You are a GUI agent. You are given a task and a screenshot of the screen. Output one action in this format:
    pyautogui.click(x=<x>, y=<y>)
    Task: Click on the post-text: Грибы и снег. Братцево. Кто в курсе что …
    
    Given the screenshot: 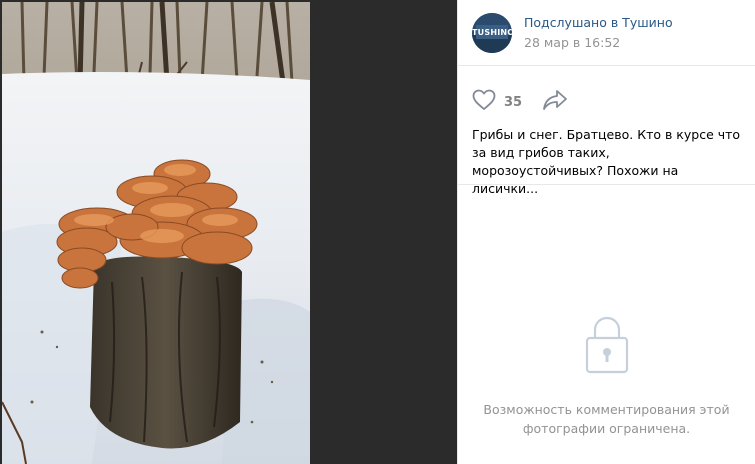 What is the action you would take?
    pyautogui.click(x=606, y=161)
    